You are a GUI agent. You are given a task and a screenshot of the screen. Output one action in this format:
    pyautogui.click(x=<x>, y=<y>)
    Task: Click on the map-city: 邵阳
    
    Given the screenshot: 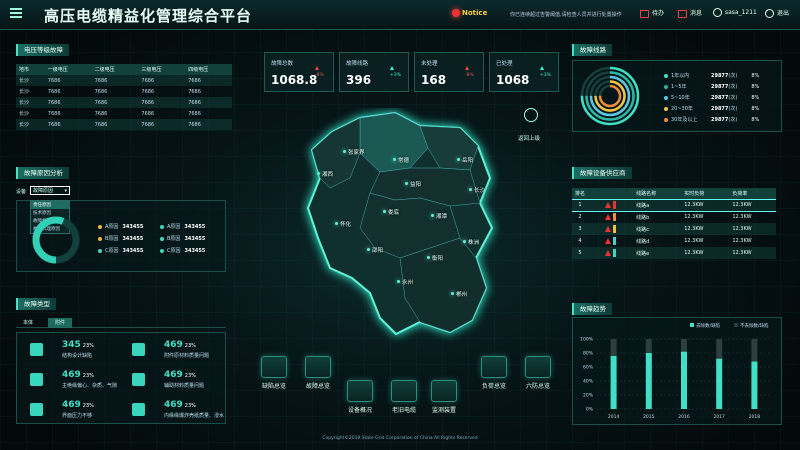 What is the action you would take?
    pyautogui.click(x=375, y=250)
    